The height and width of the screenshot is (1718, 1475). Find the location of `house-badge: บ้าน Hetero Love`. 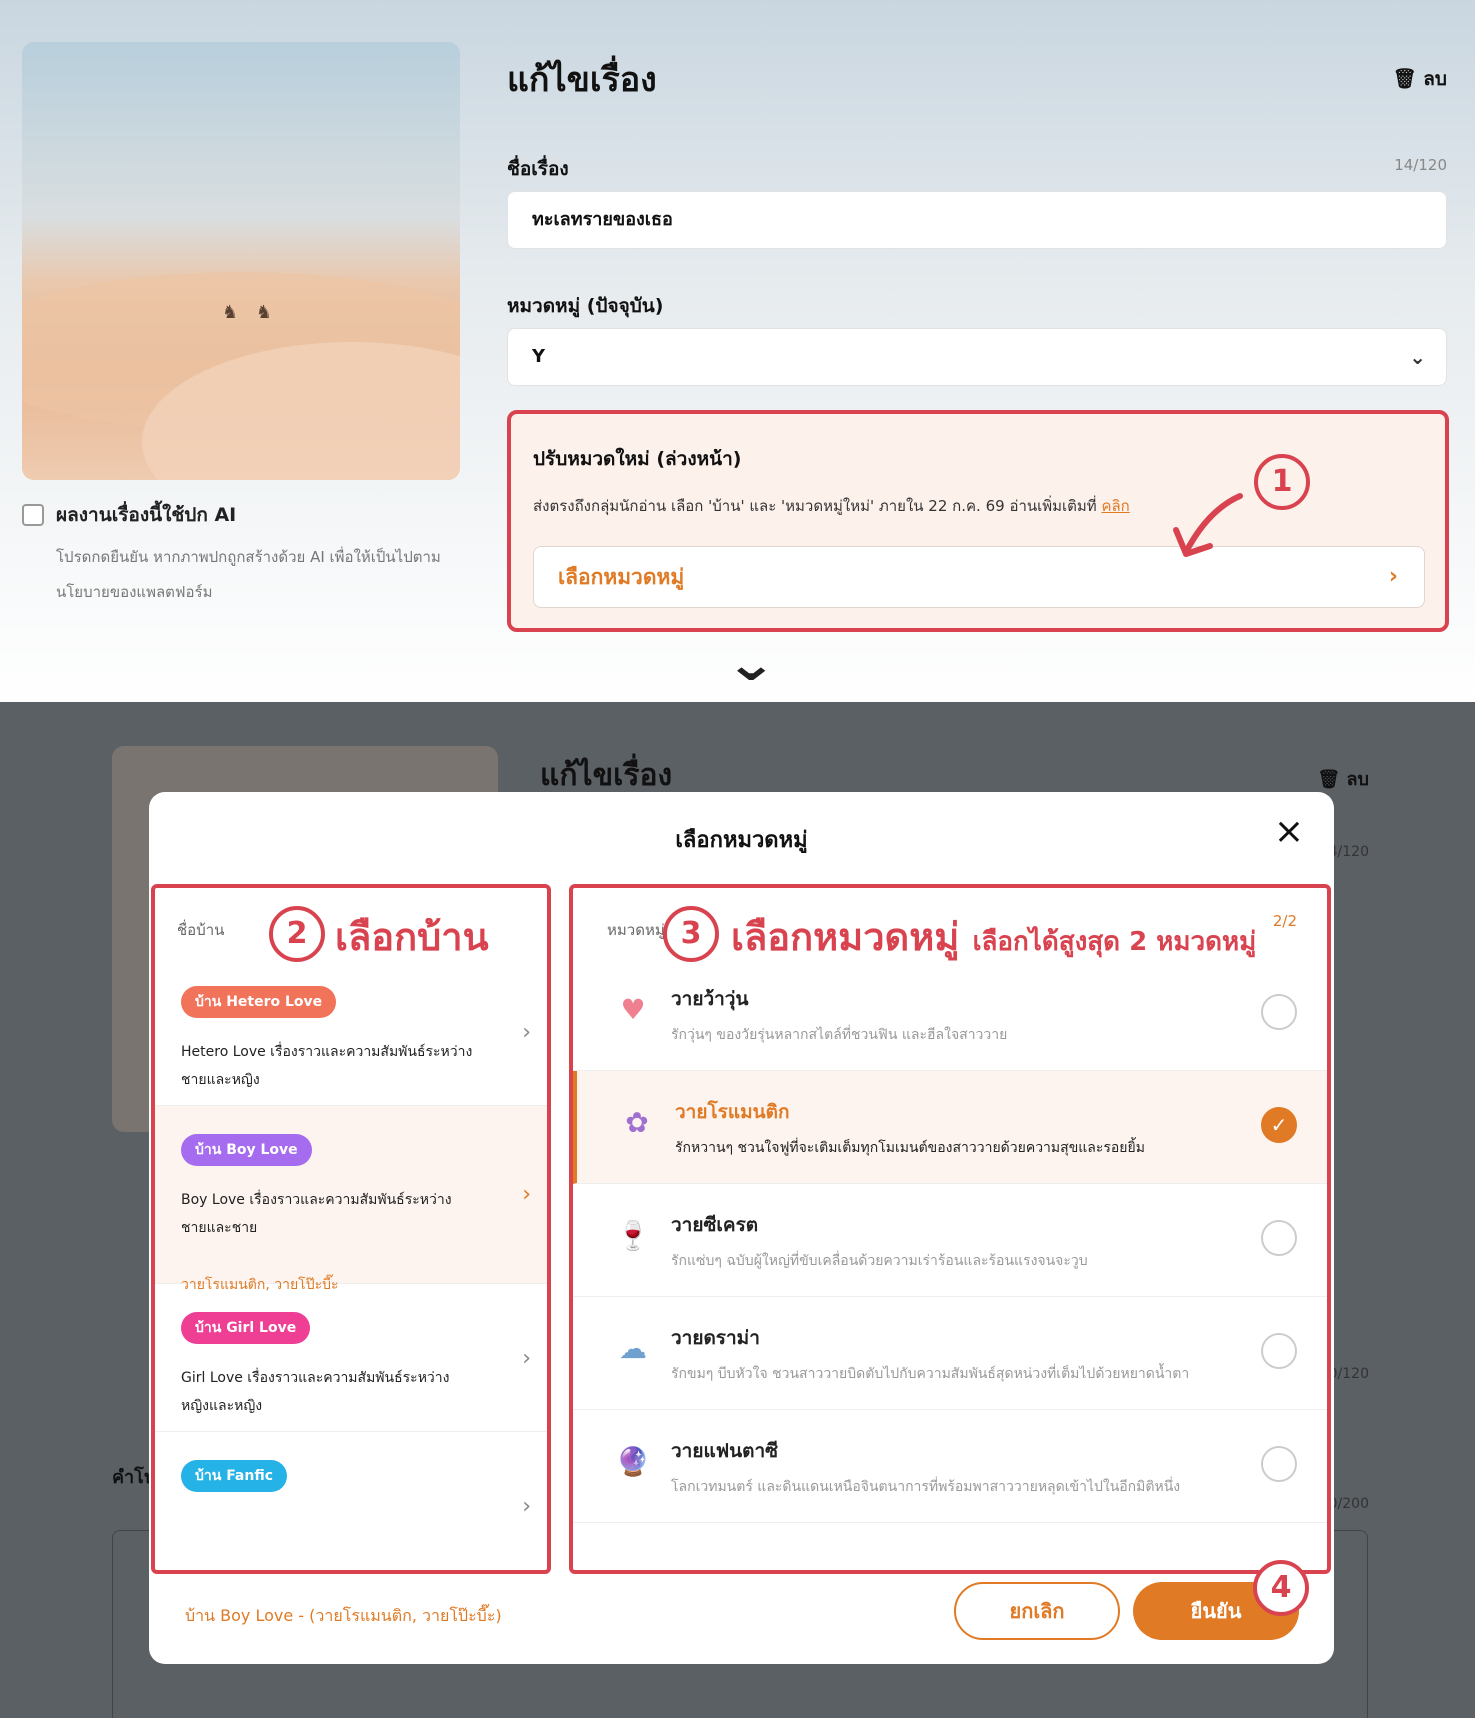

house-badge: บ้าน Hetero Love is located at coordinates (259, 1002).